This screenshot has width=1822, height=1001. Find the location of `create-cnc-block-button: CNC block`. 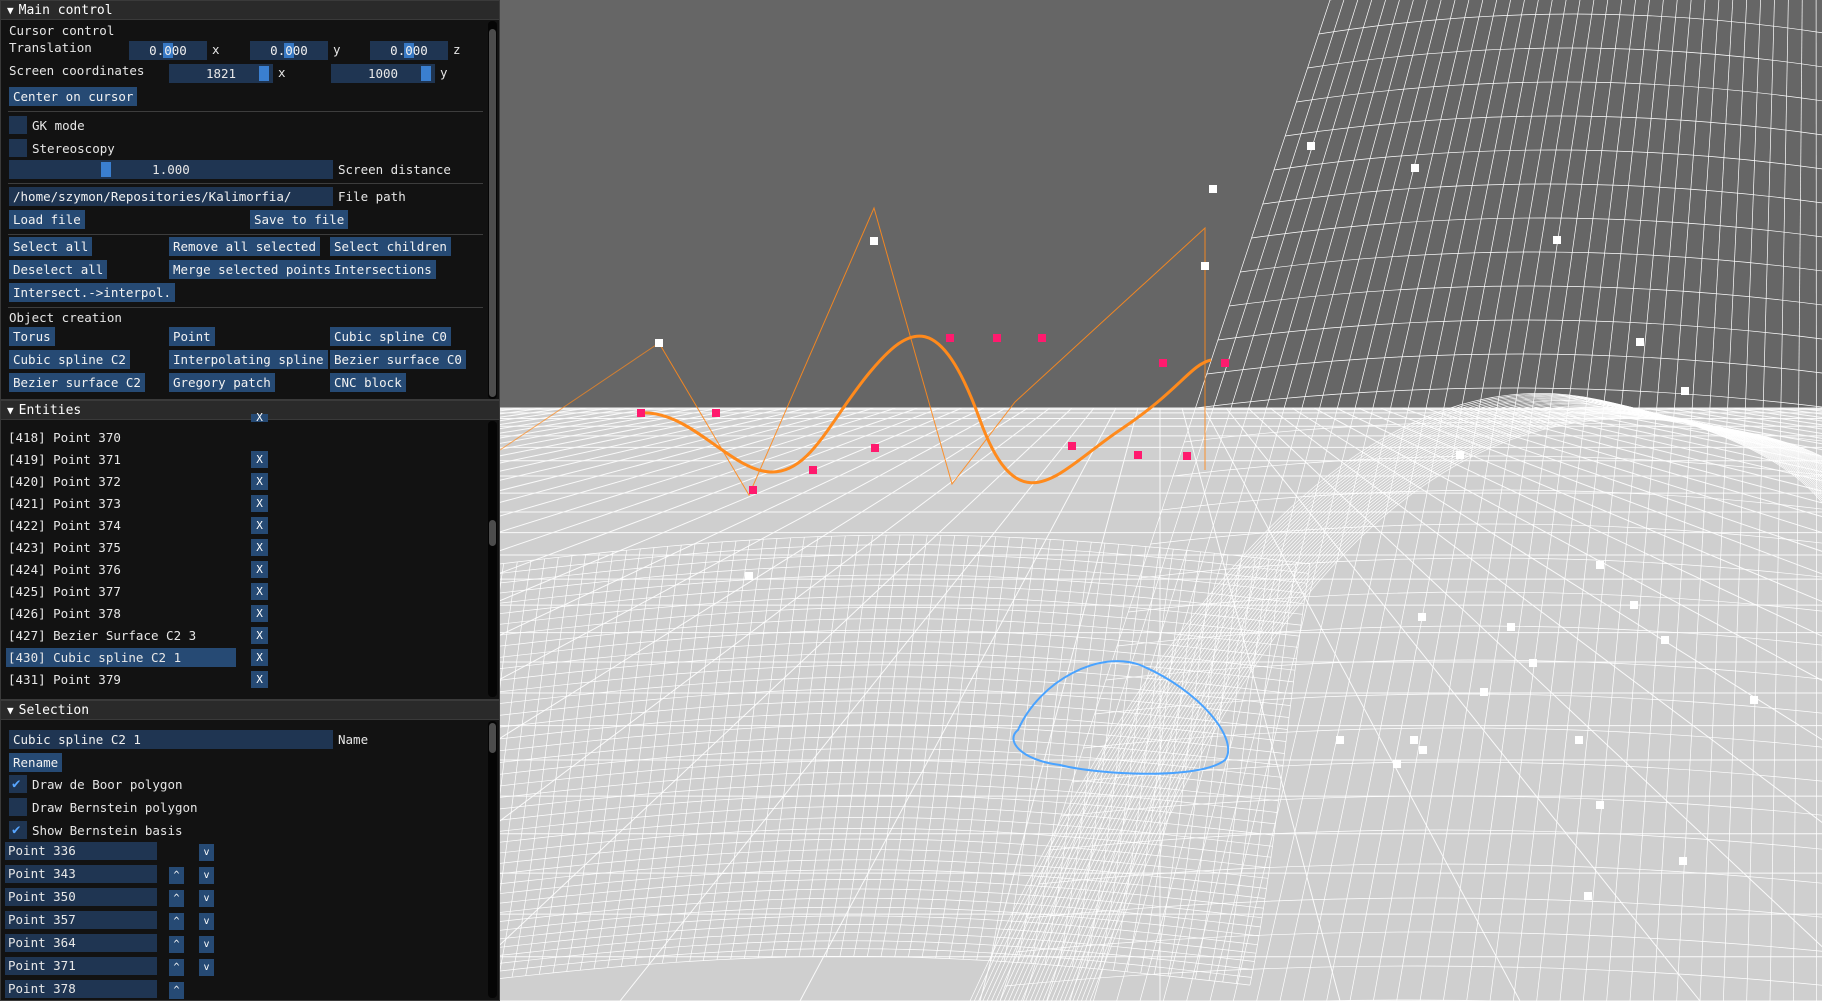

create-cnc-block-button: CNC block is located at coordinates (368, 382).